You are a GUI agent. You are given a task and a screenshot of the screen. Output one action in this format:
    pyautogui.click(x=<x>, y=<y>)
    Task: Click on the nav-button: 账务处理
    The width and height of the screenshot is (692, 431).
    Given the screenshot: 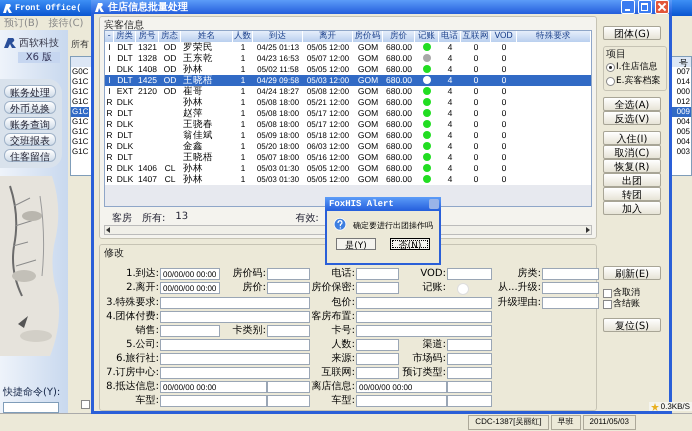 What is the action you would take?
    pyautogui.click(x=30, y=91)
    